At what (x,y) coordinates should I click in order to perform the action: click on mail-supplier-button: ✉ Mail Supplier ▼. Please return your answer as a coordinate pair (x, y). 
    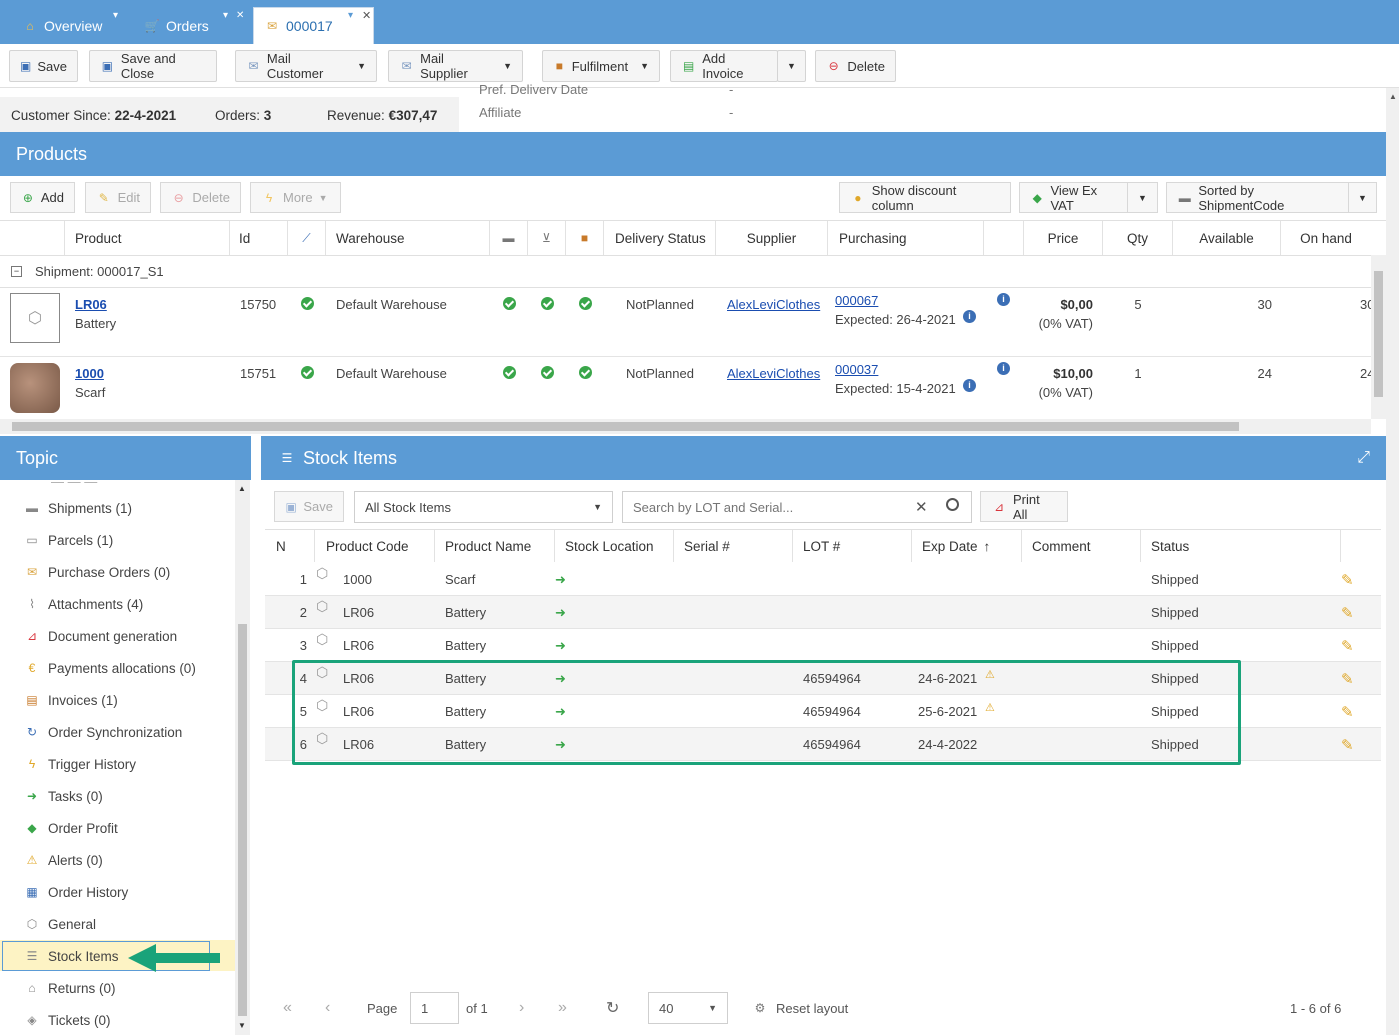
    Looking at the image, I should click on (455, 66).